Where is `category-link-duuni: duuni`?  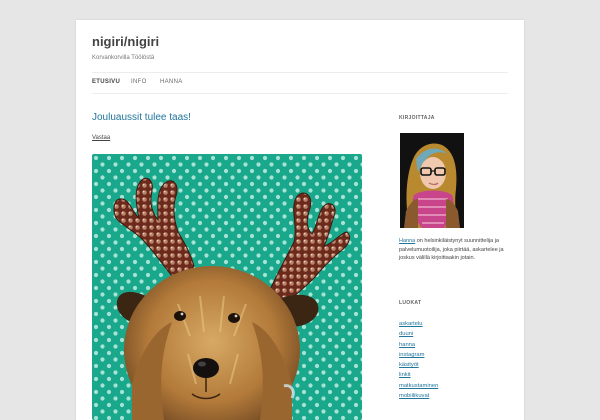 category-link-duuni: duuni is located at coordinates (406, 334).